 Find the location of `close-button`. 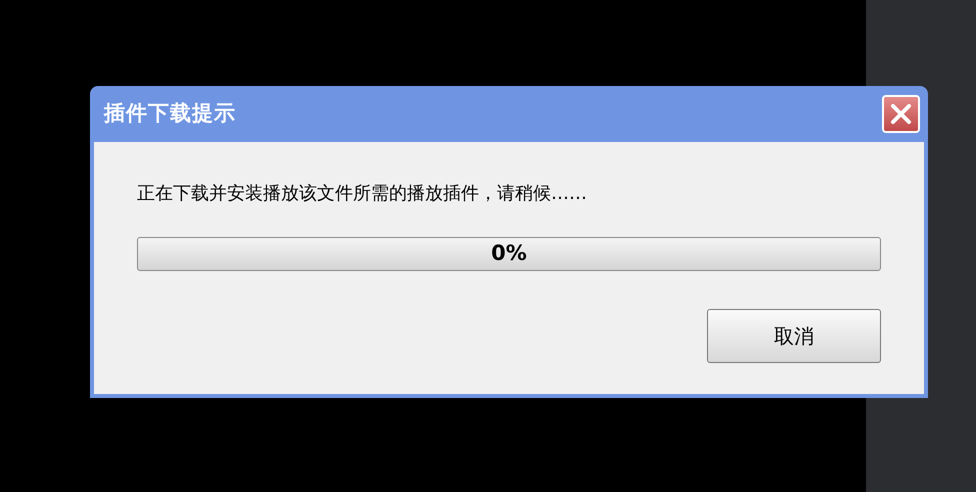

close-button is located at coordinates (901, 114).